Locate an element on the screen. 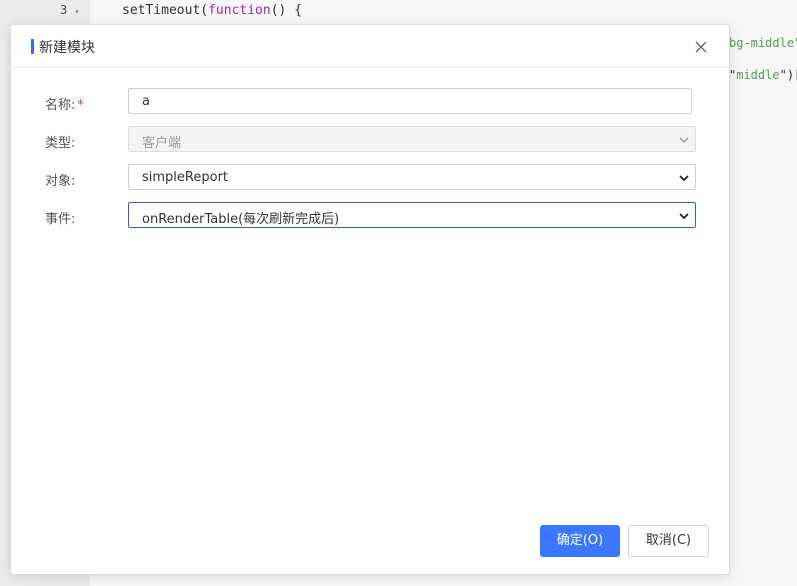  ok-button: 确定(O) is located at coordinates (580, 541).